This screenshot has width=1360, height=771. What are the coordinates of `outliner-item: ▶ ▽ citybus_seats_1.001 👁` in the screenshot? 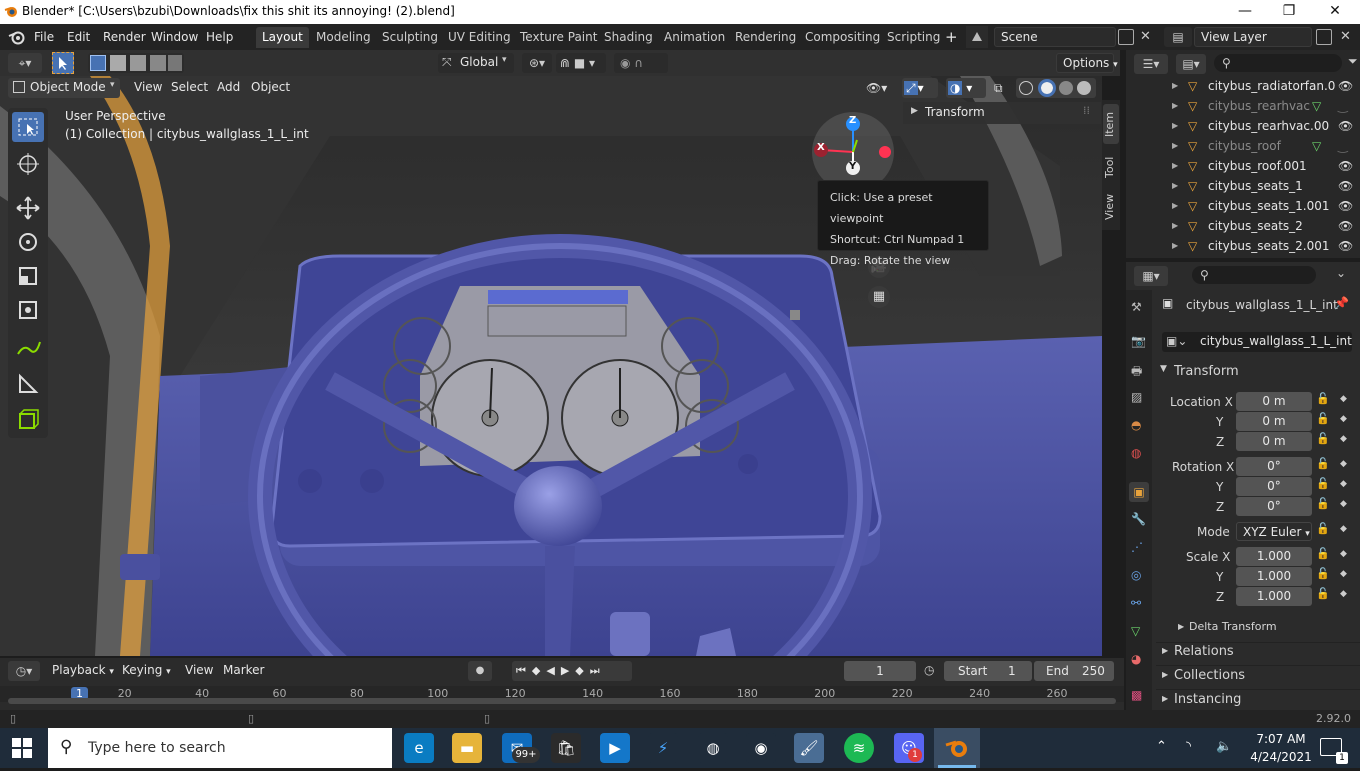 It's located at (1243, 206).